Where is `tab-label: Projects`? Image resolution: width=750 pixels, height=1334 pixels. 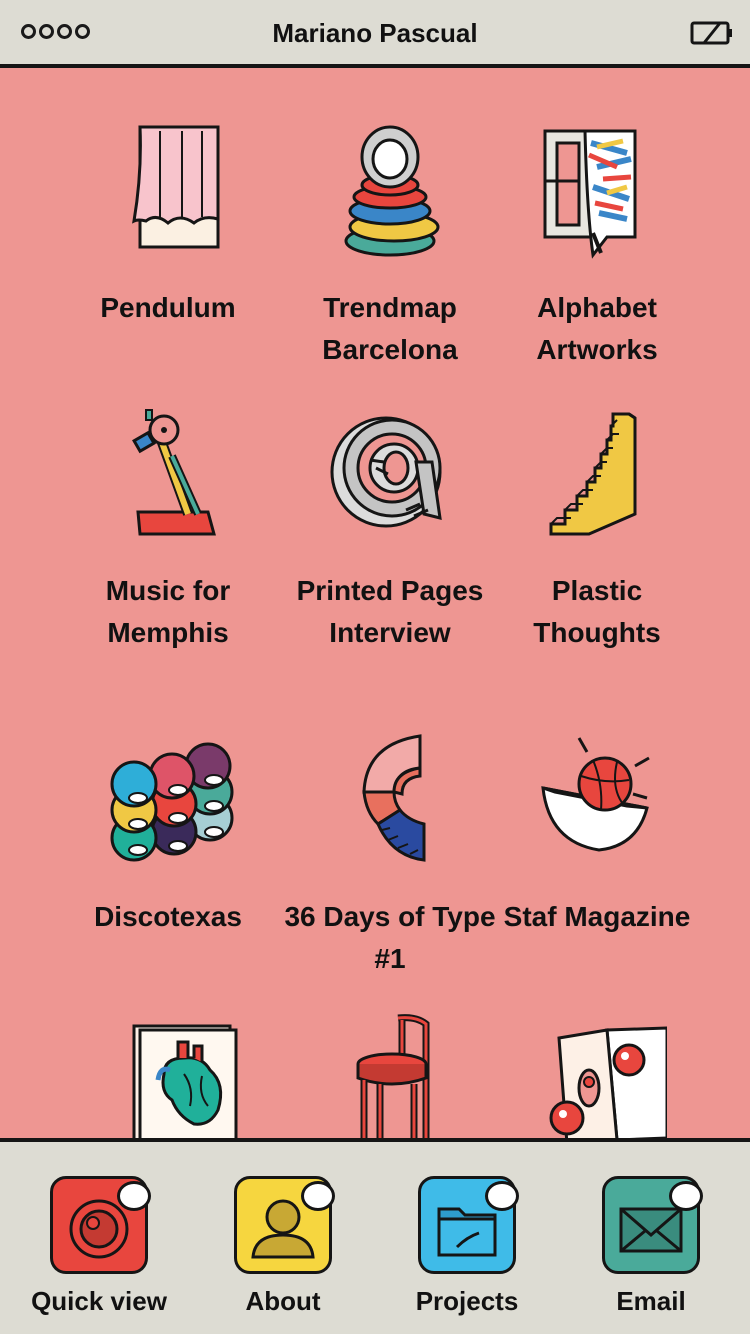 tab-label: Projects is located at coordinates (467, 1301).